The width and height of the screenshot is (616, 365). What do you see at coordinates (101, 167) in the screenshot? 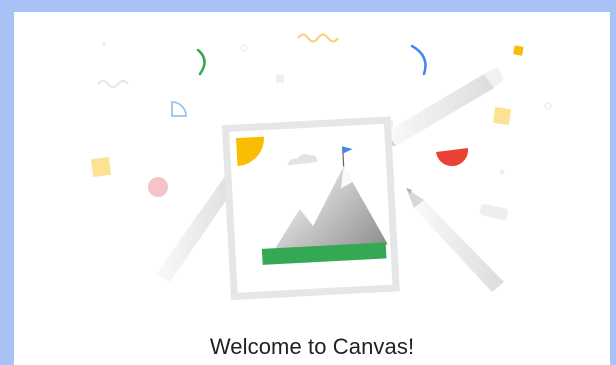
I see `light-yellow-square-confetti-left` at bounding box center [101, 167].